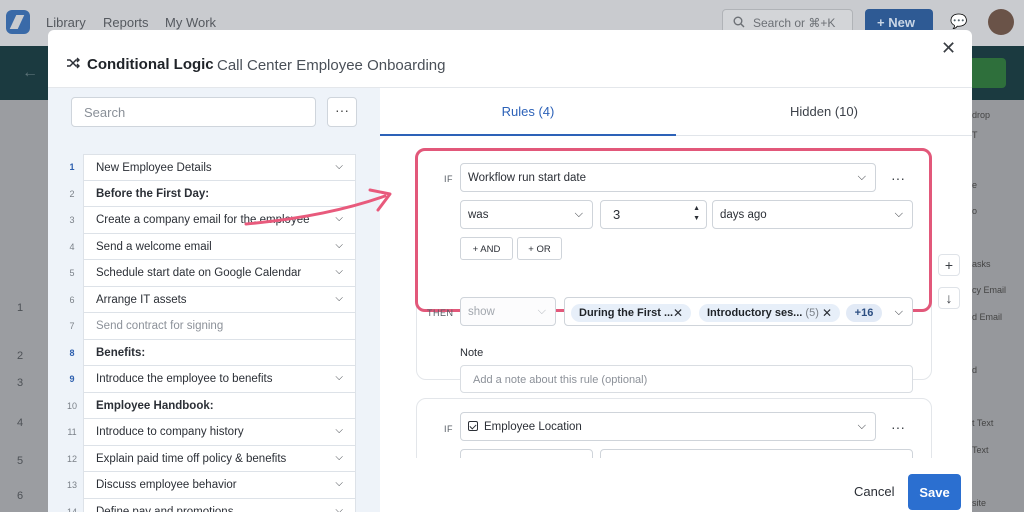 This screenshot has height=512, width=1024. I want to click on step-number: 1, so click(72, 167).